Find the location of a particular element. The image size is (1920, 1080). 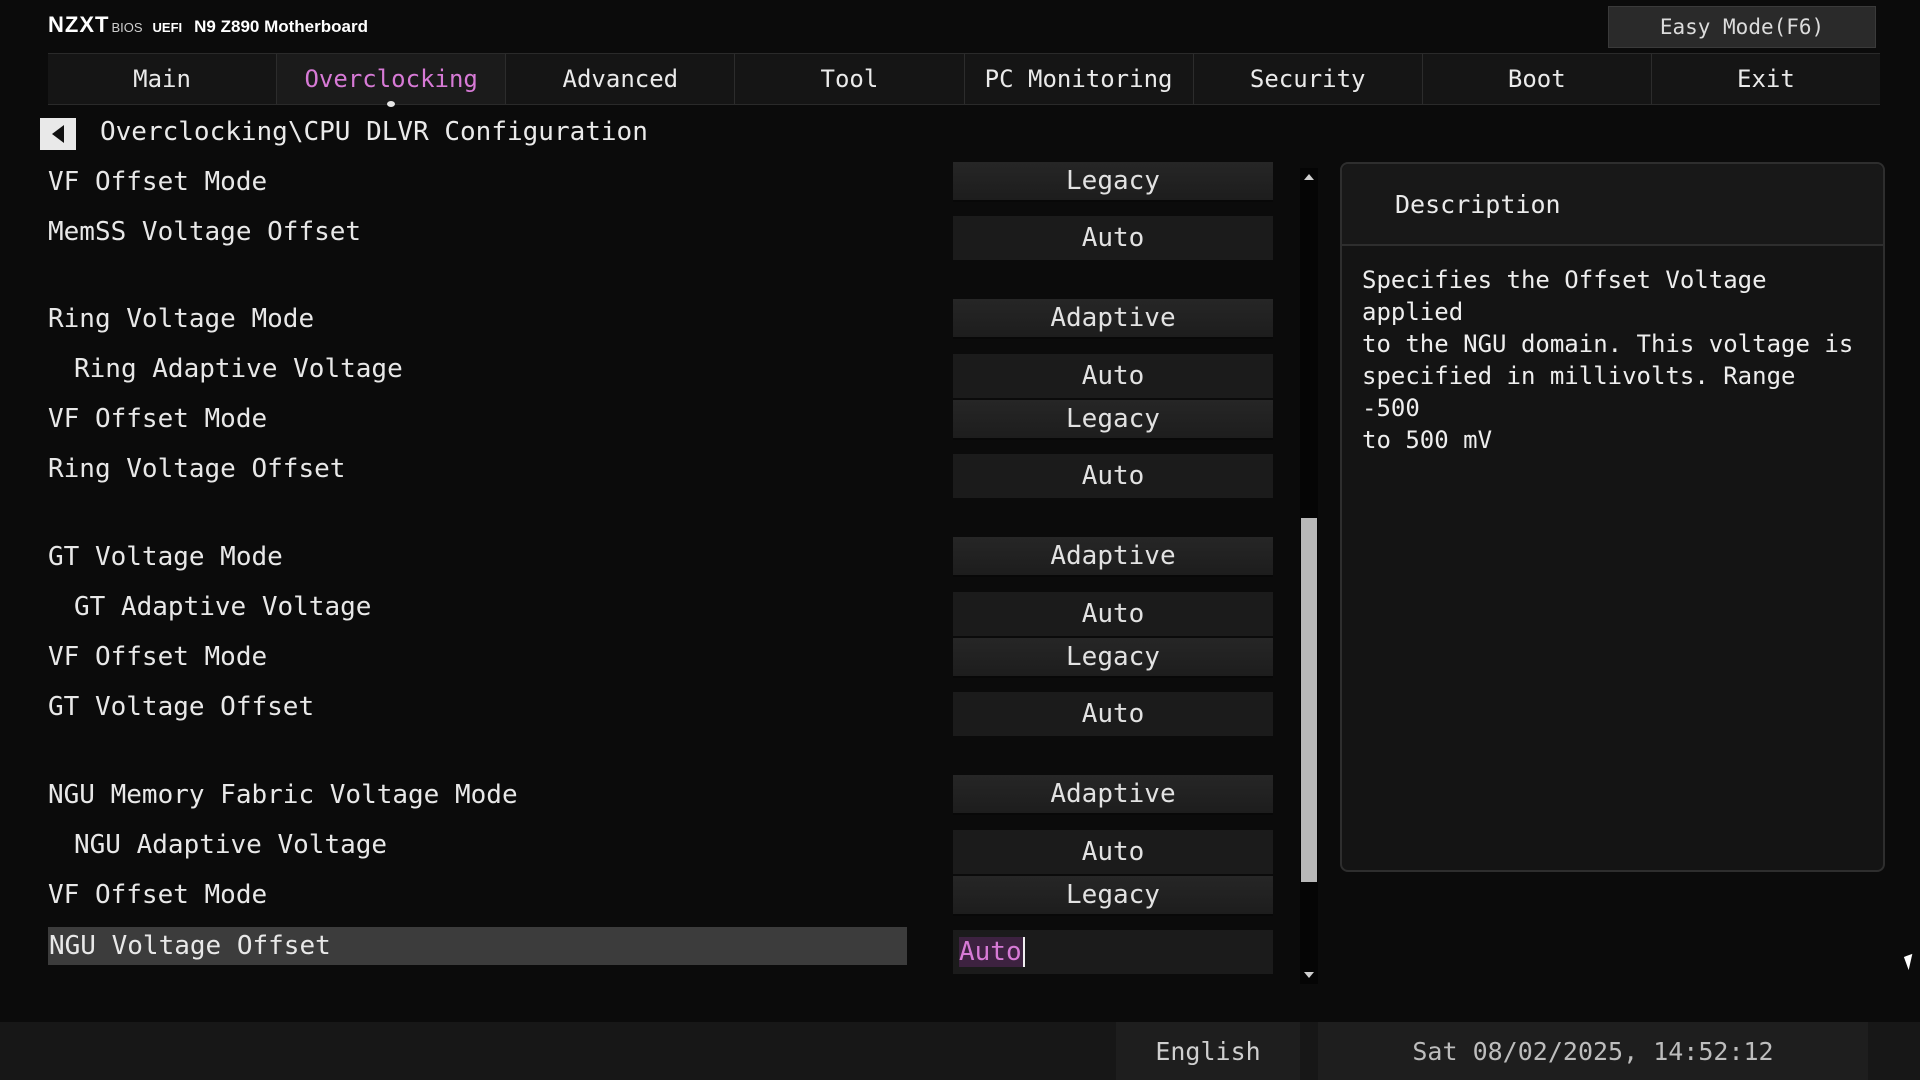

ring-voltage-mode-dropdown: Adaptive is located at coordinates (1113, 319).